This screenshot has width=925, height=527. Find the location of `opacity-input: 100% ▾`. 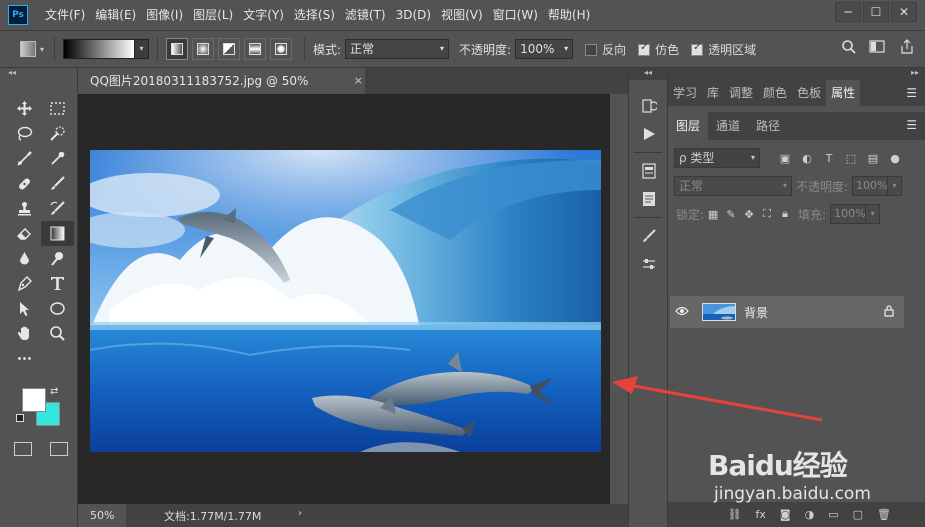

opacity-input: 100% ▾ is located at coordinates (544, 49).